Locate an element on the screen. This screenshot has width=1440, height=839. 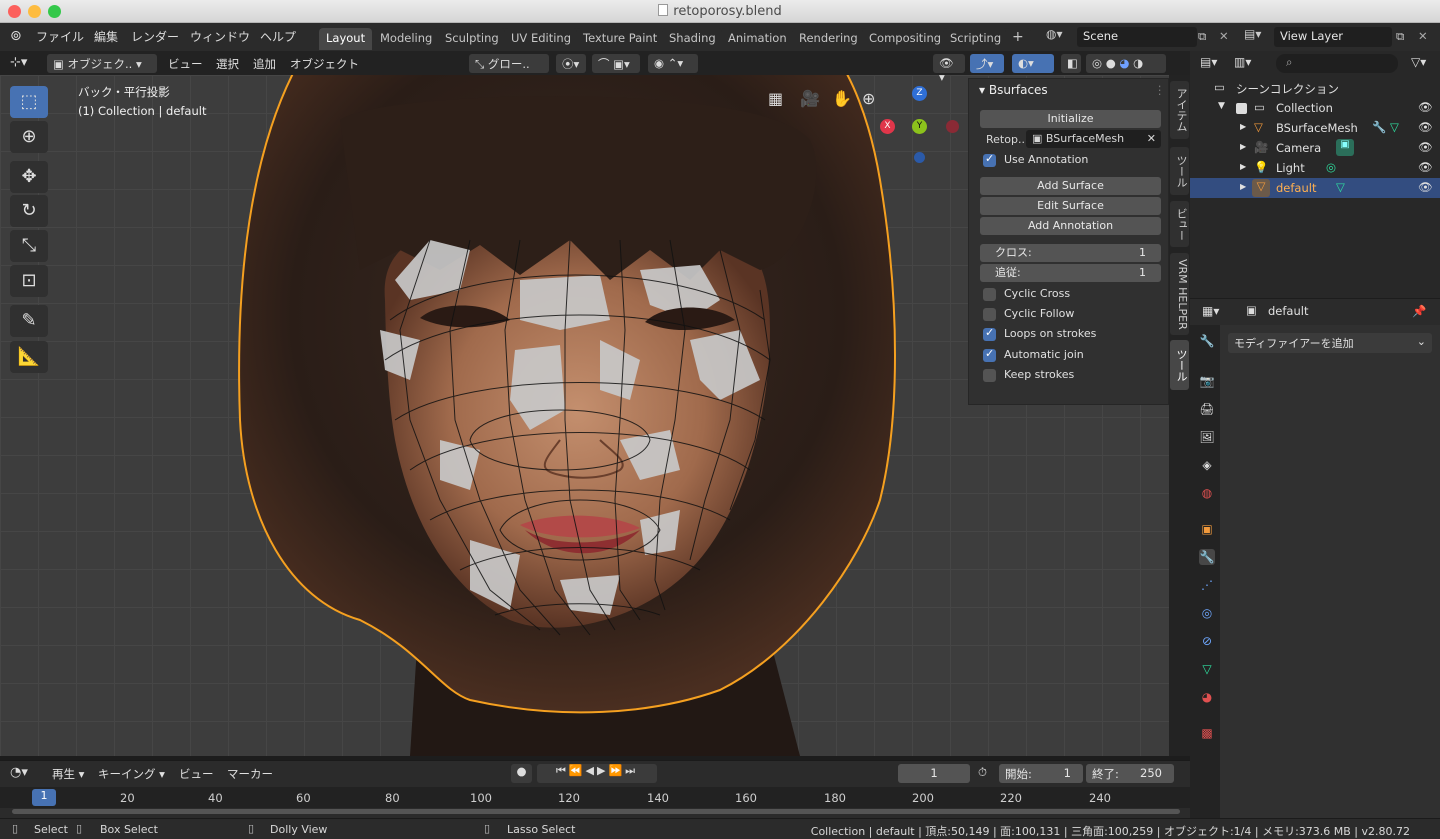
add-modifier-dropdown: モディファイアーを追加 ⌄ is located at coordinates (1330, 343).